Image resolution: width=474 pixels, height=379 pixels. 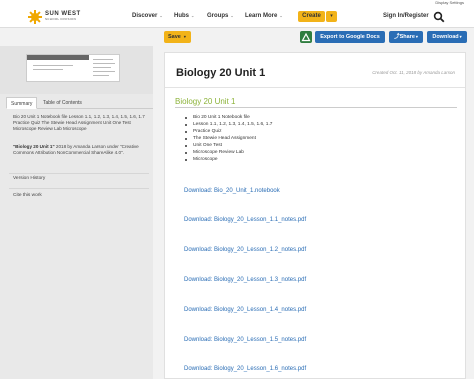 What do you see at coordinates (29, 178) in the screenshot?
I see `version-history-link: Version History` at bounding box center [29, 178].